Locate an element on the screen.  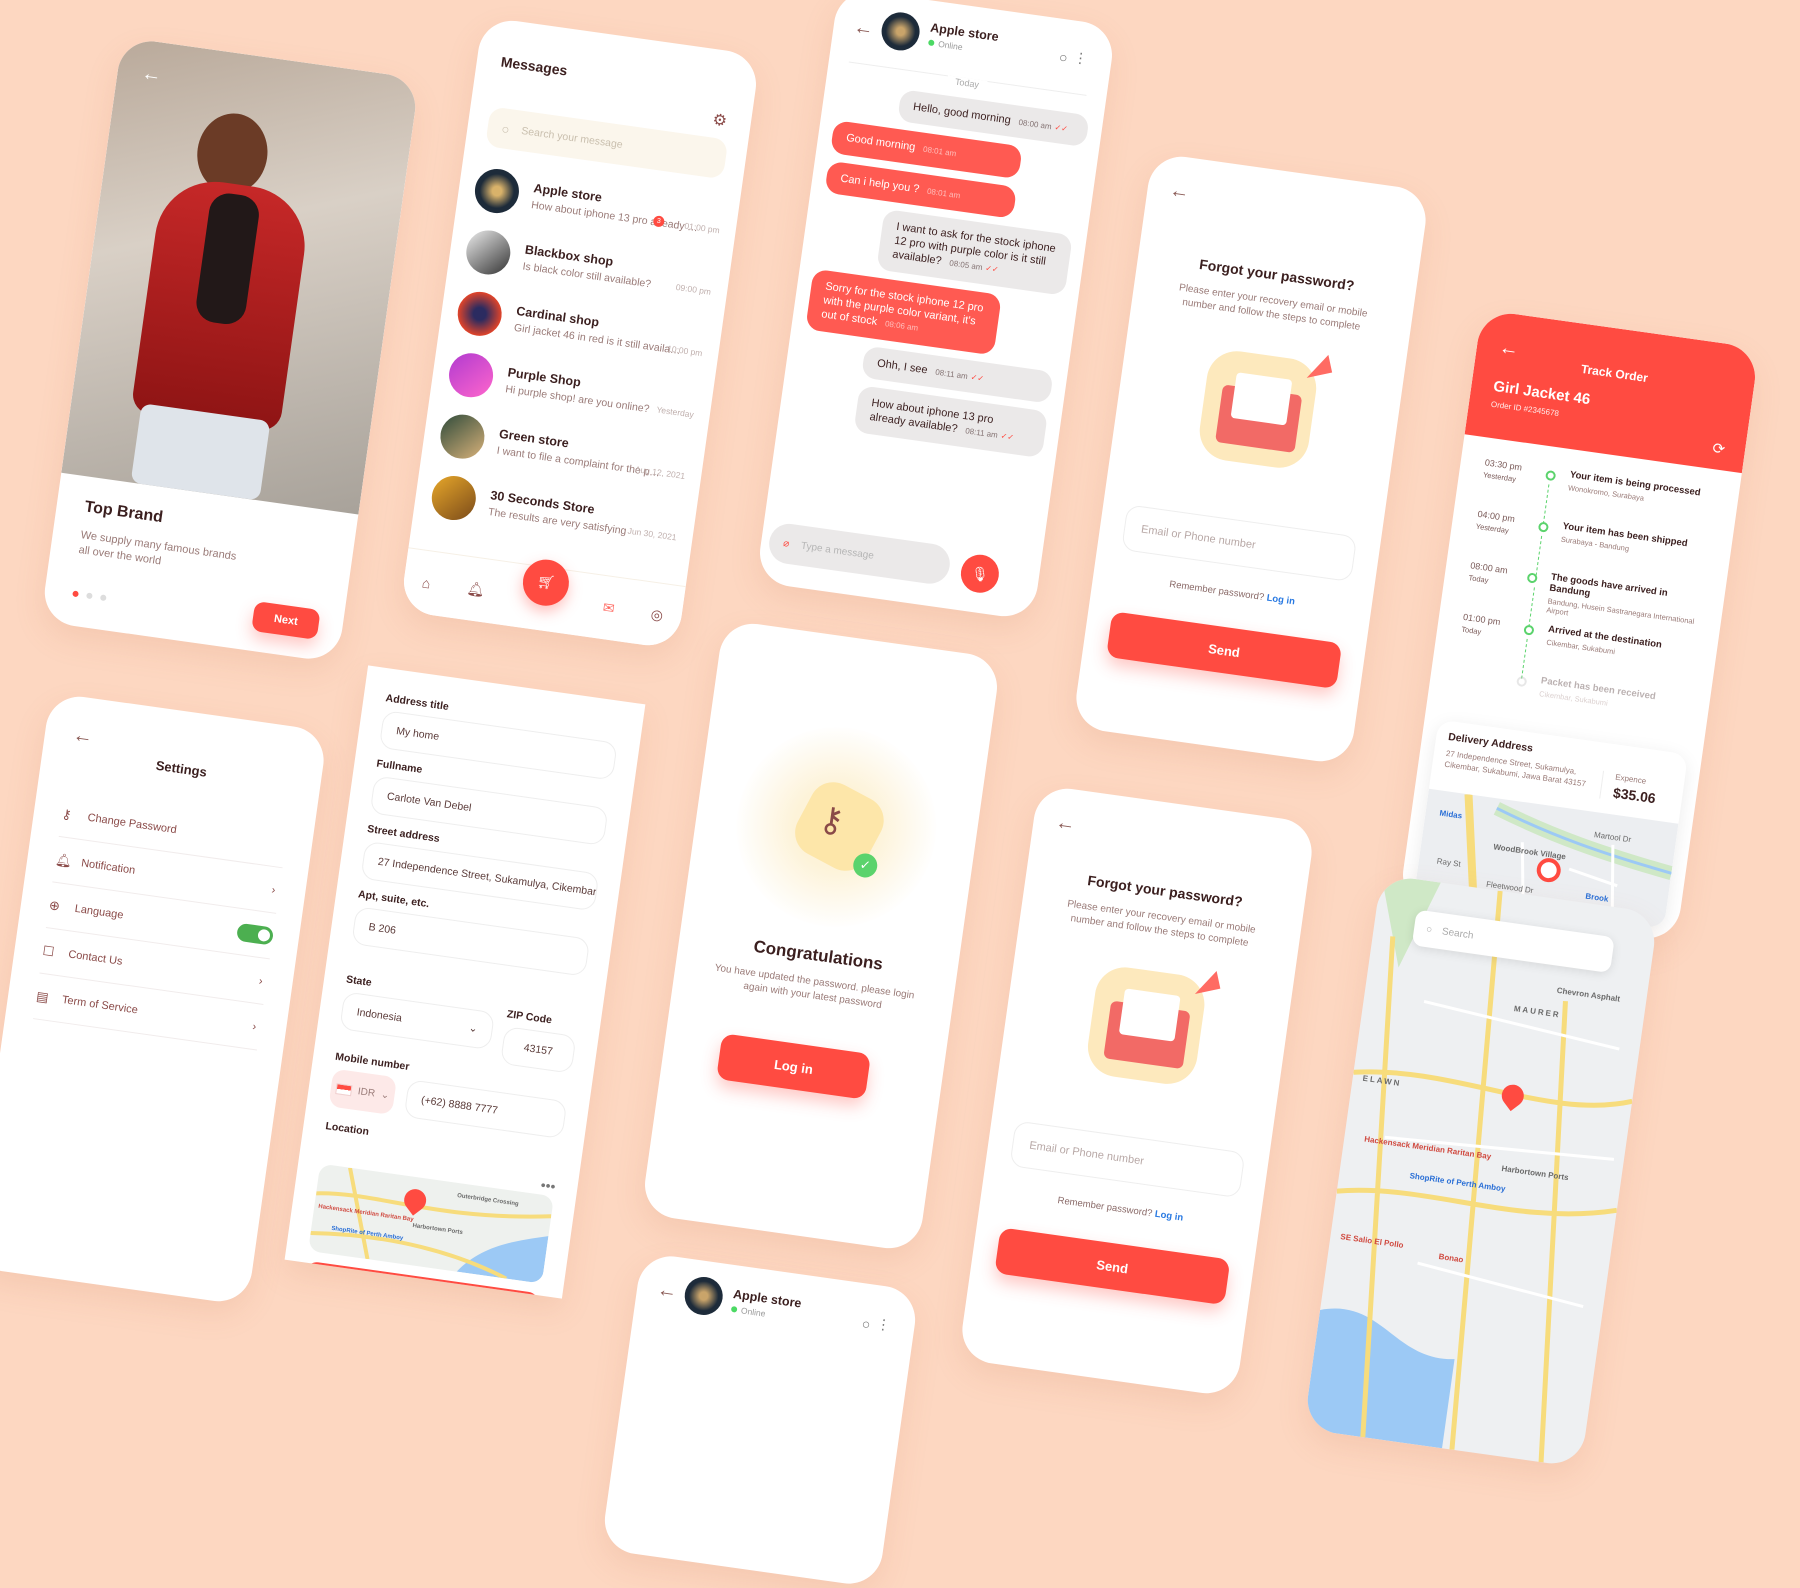
globe-icon: ⊕ is located at coordinates (55, 905).